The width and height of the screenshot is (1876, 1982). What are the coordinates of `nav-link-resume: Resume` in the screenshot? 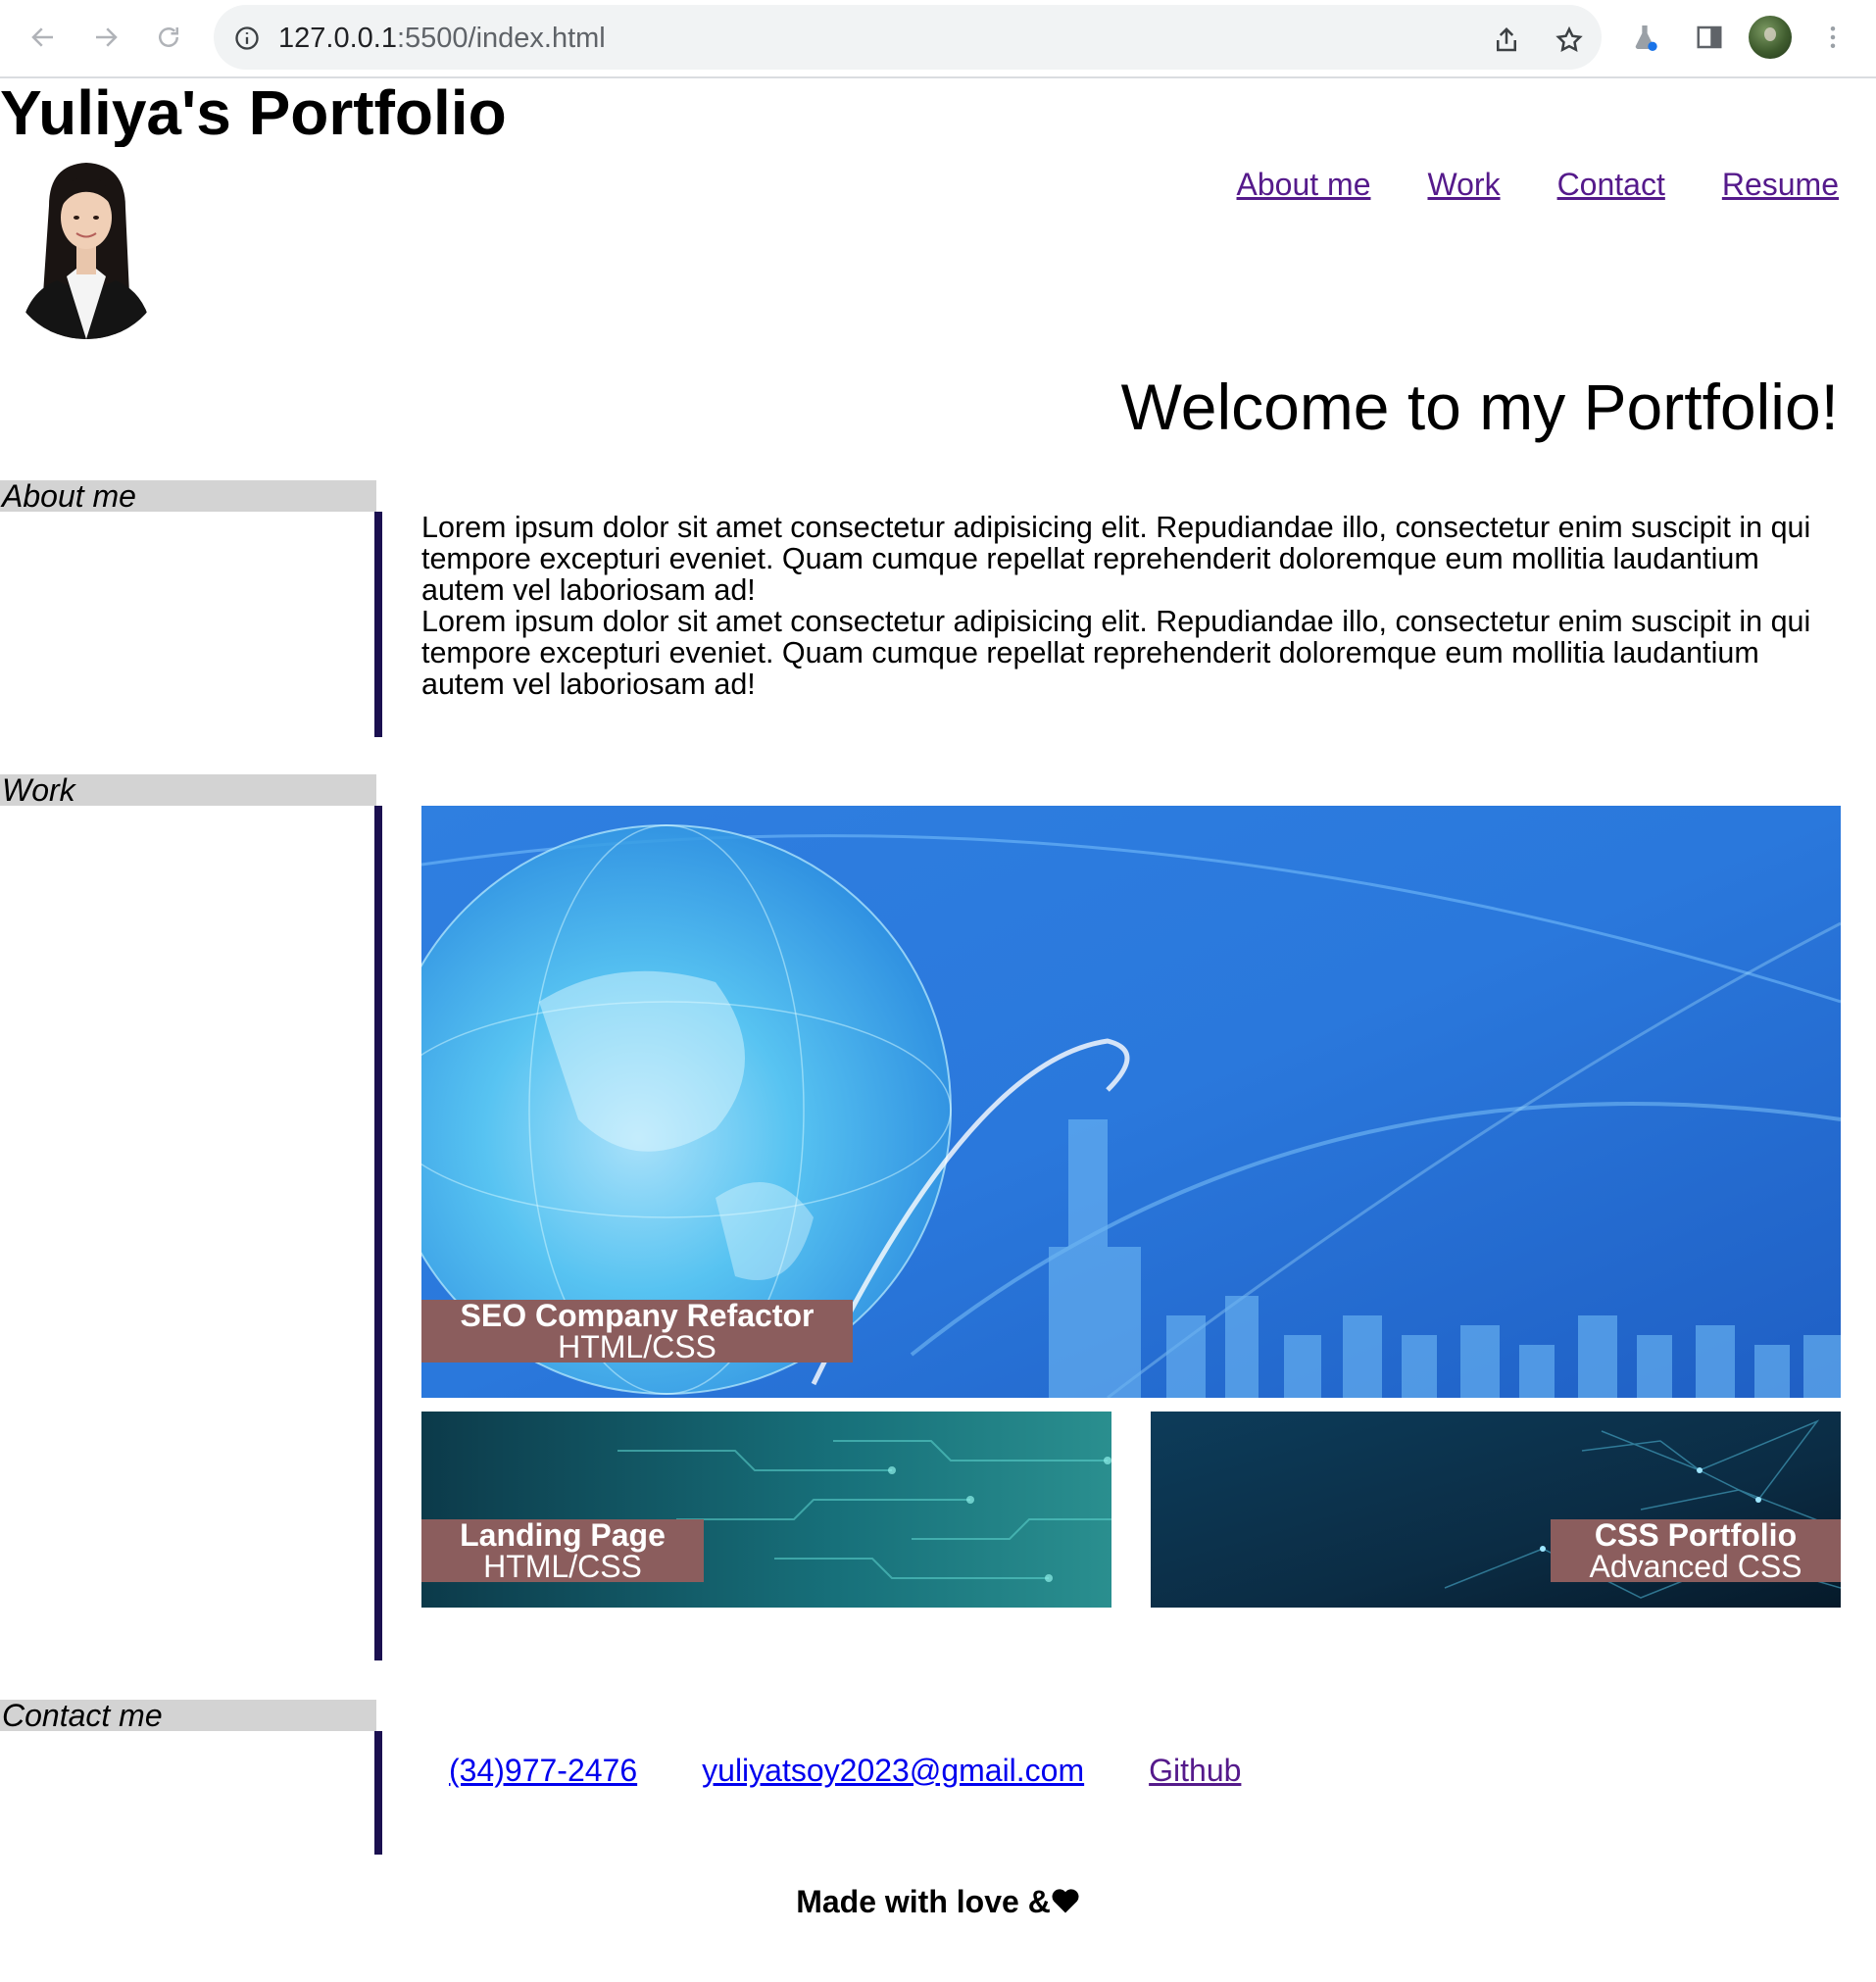 It's located at (1780, 185).